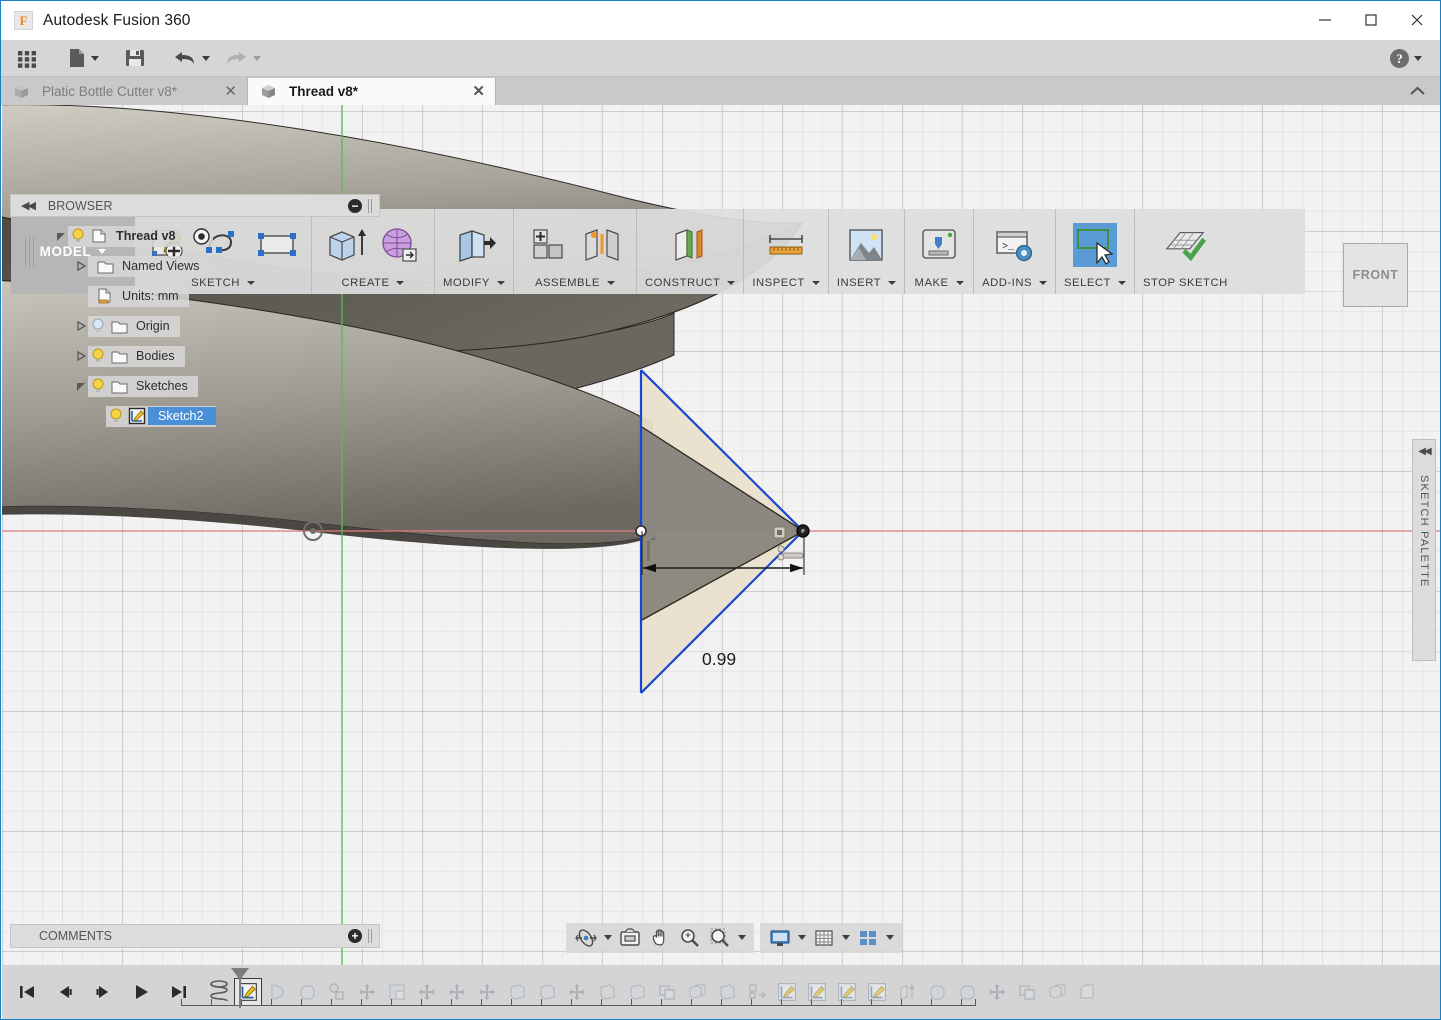 This screenshot has width=1441, height=1020. I want to click on panel-resize-grip, so click(370, 936).